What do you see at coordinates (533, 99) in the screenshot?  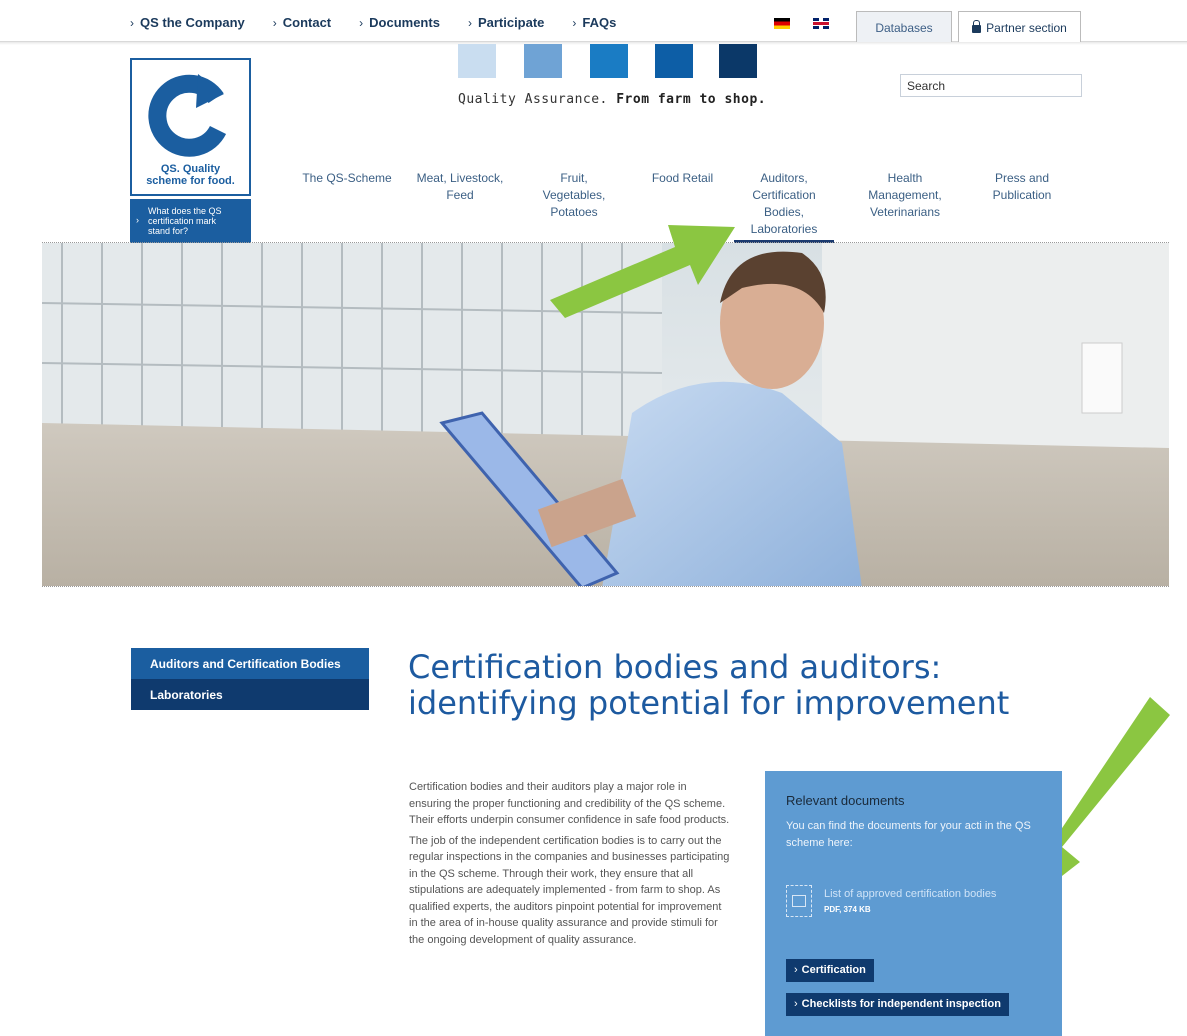 I see `tagline-prefix: Quality Assurance.` at bounding box center [533, 99].